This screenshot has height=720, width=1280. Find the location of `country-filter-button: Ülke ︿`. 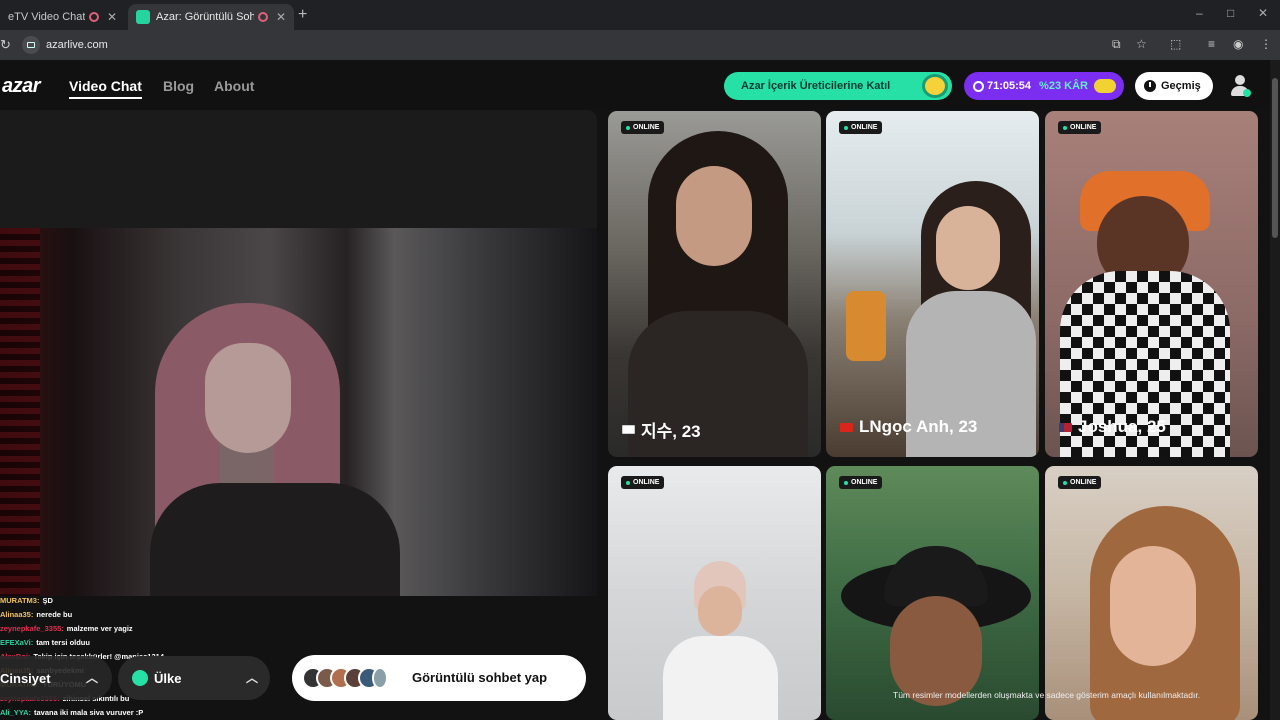

country-filter-button: Ülke ︿ is located at coordinates (194, 678).